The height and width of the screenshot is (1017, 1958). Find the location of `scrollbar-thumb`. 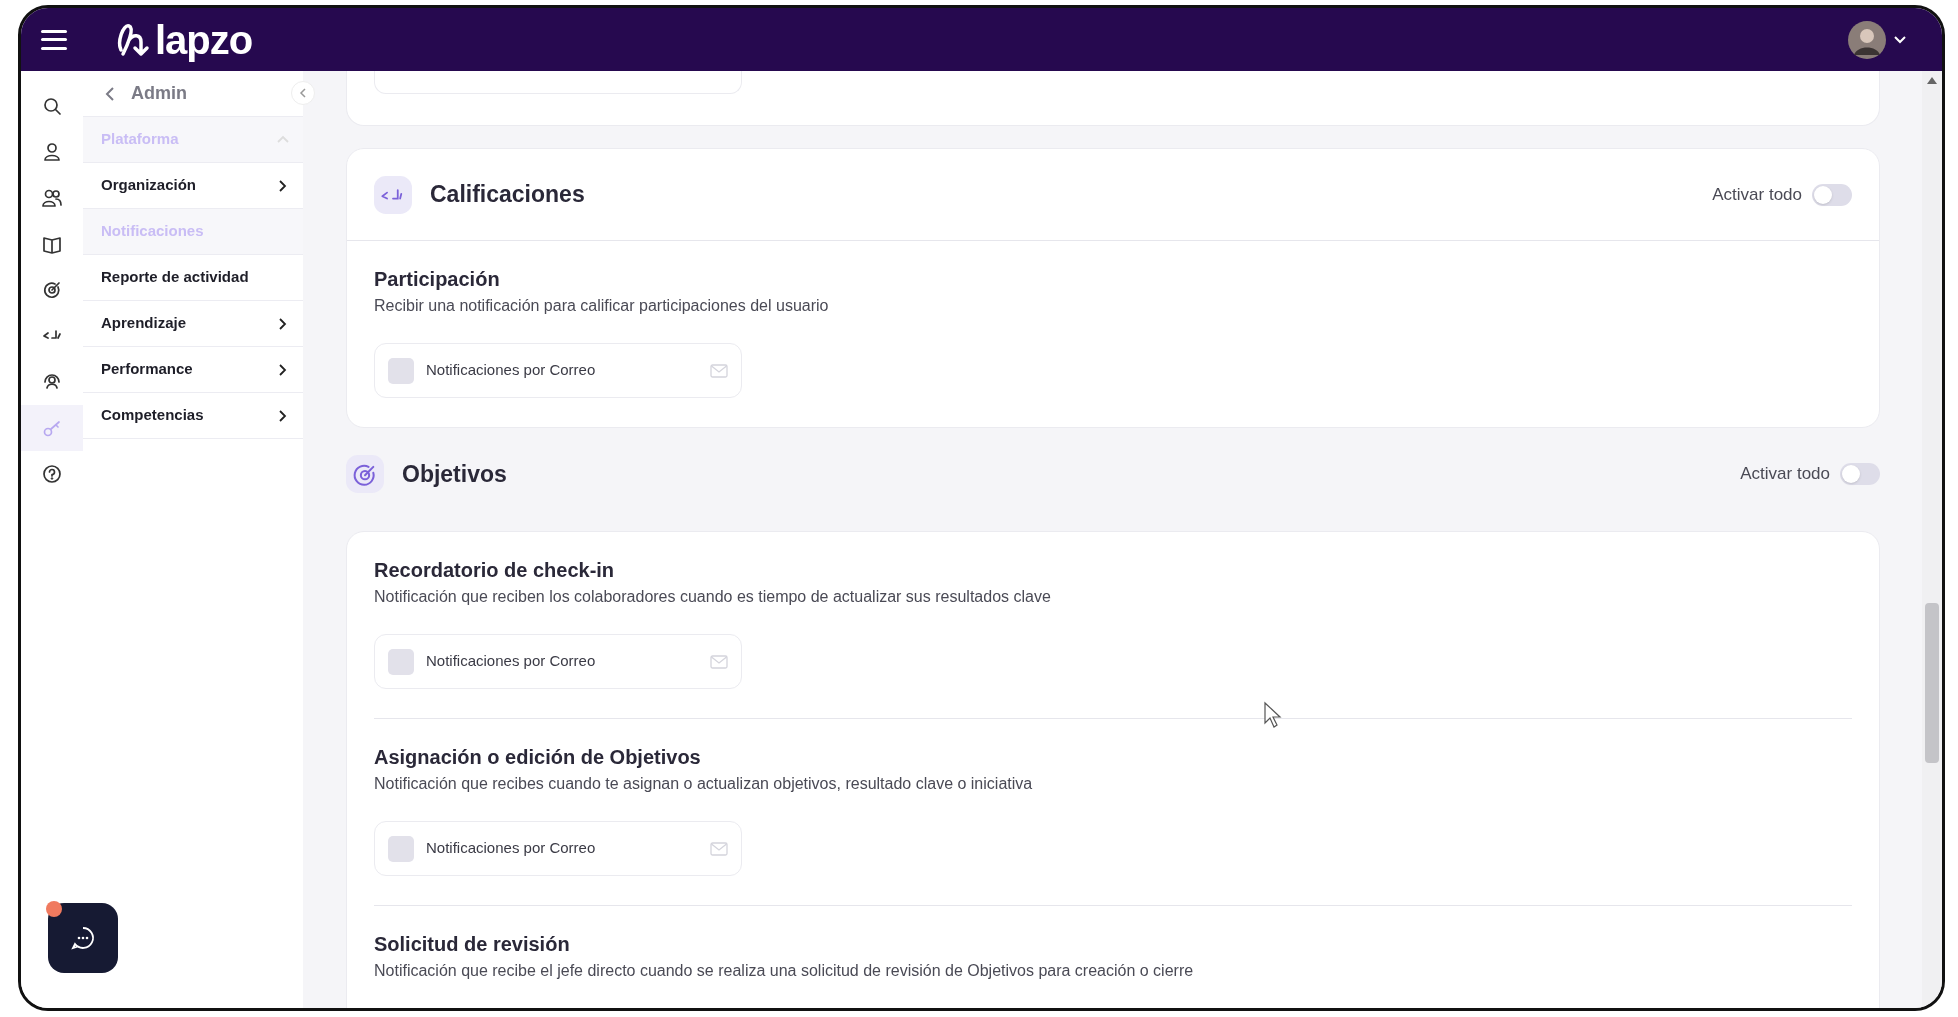

scrollbar-thumb is located at coordinates (1932, 683).